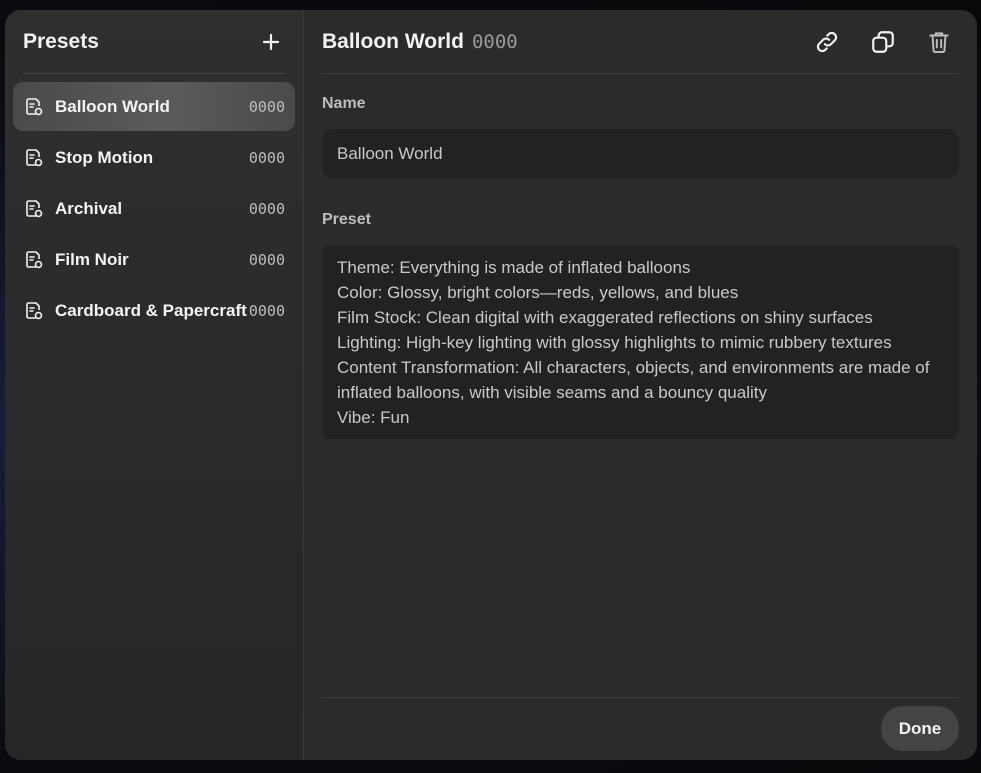 Image resolution: width=981 pixels, height=773 pixels. I want to click on editor-header: Balloon World 0000, so click(640, 42).